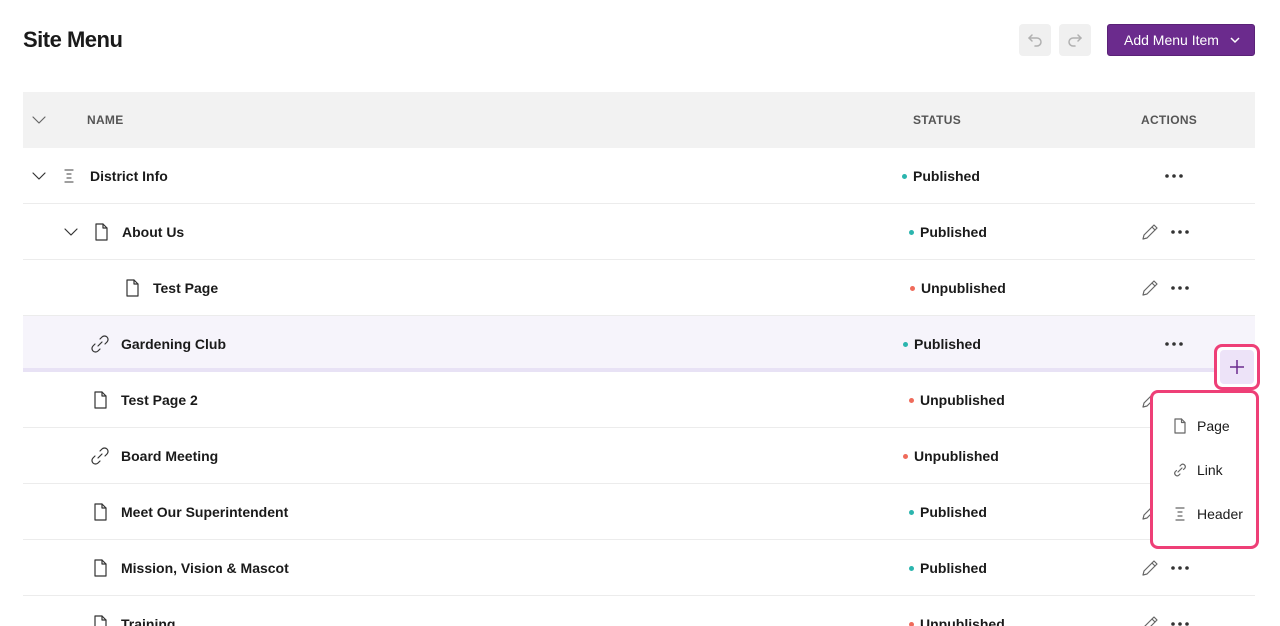 The image size is (1280, 626). What do you see at coordinates (937, 120) in the screenshot?
I see `column-header-status: STATUS` at bounding box center [937, 120].